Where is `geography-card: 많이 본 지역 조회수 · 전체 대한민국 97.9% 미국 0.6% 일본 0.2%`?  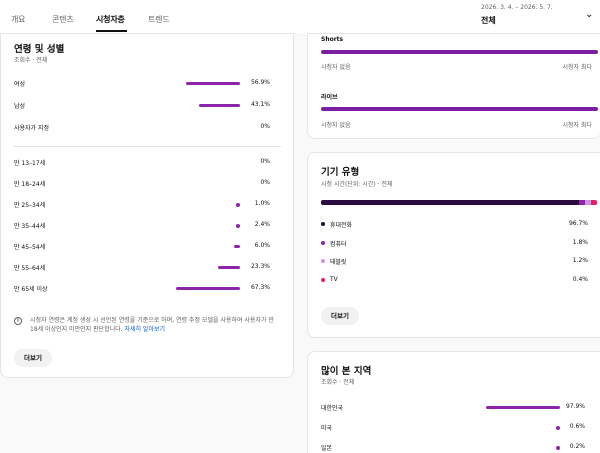 geography-card: 많이 본 지역 조회수 · 전체 대한민국 97.9% 미국 0.6% 일본 0.2% is located at coordinates (453, 402).